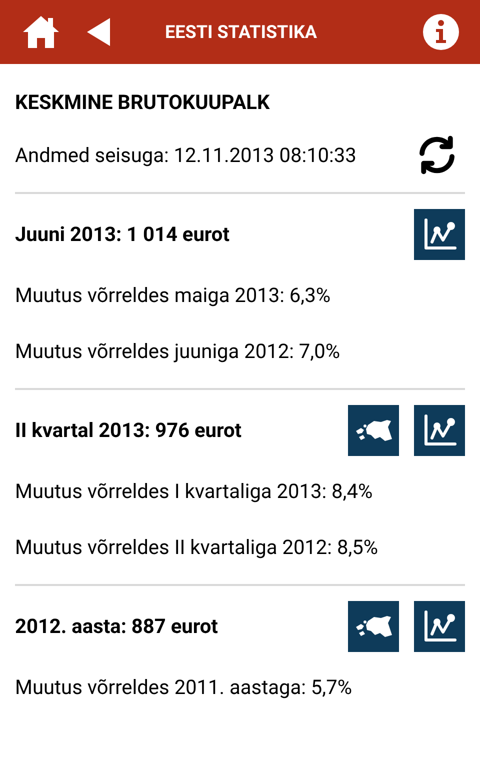 This screenshot has height=760, width=480. What do you see at coordinates (143, 102) in the screenshot?
I see `page-title: KESKMINE BRUTOKUUPALK` at bounding box center [143, 102].